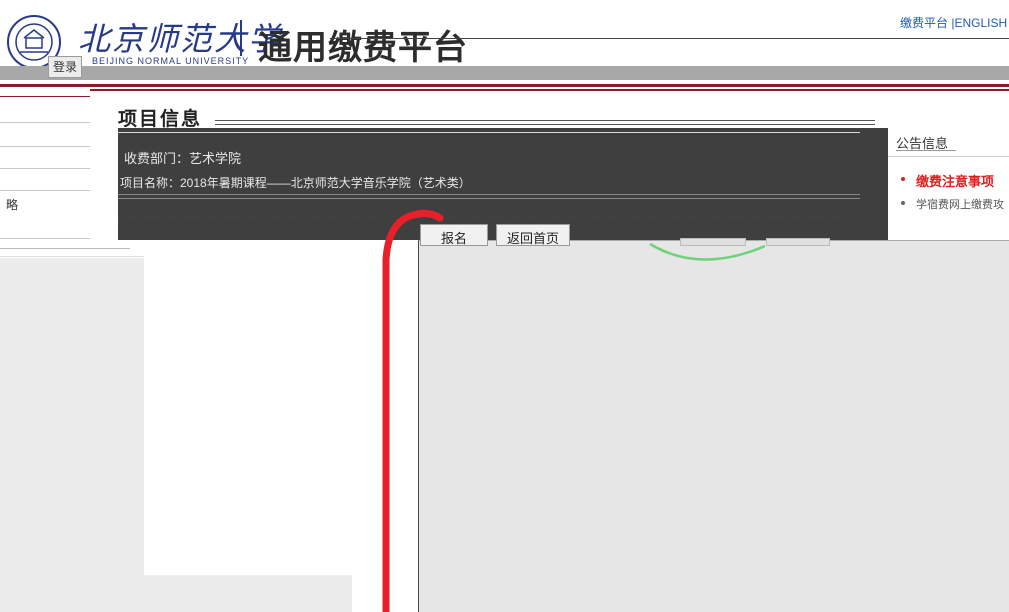 The width and height of the screenshot is (1009, 612). What do you see at coordinates (948, 156) in the screenshot?
I see `notice-separator` at bounding box center [948, 156].